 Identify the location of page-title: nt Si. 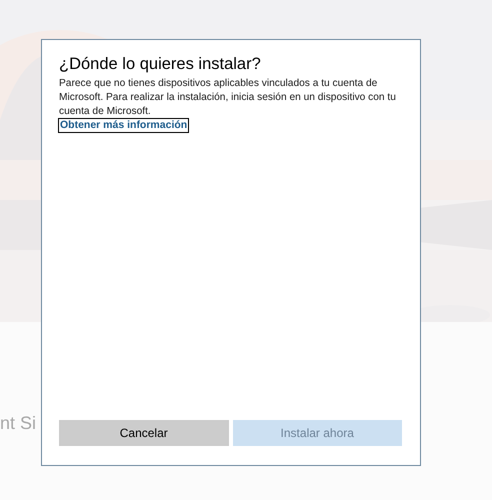
(18, 423).